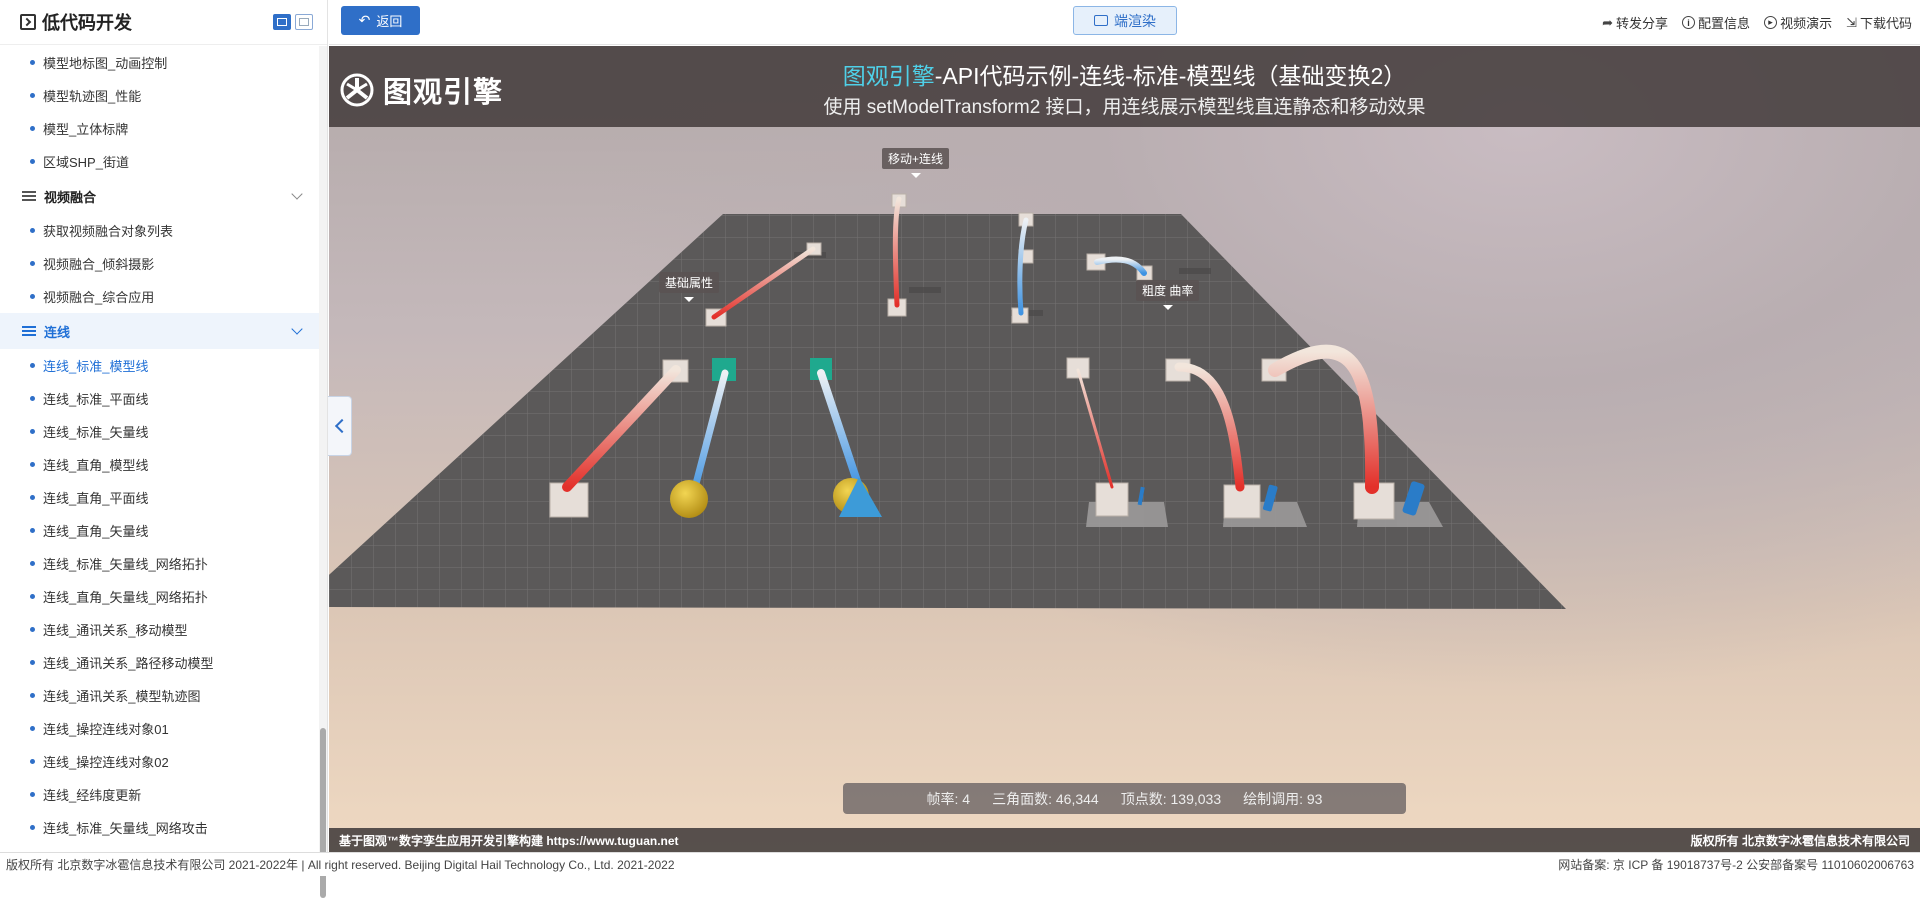 This screenshot has width=1920, height=898. I want to click on list-view-icon, so click(282, 22).